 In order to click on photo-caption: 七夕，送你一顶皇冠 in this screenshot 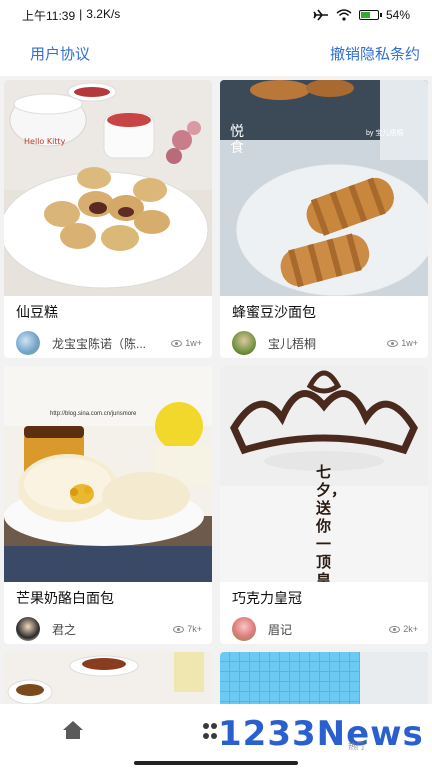, I will do `click(331, 523)`.